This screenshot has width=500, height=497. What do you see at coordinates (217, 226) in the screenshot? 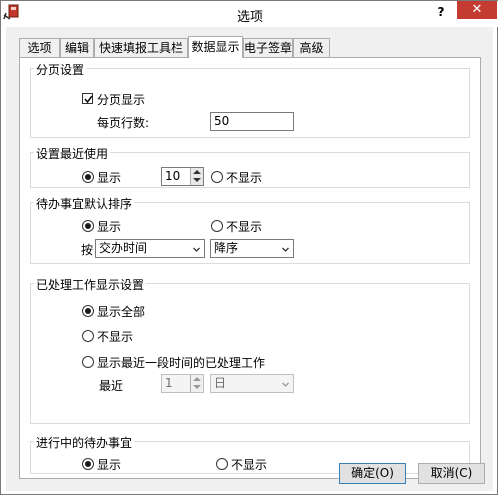
I see `todo-hide-radio` at bounding box center [217, 226].